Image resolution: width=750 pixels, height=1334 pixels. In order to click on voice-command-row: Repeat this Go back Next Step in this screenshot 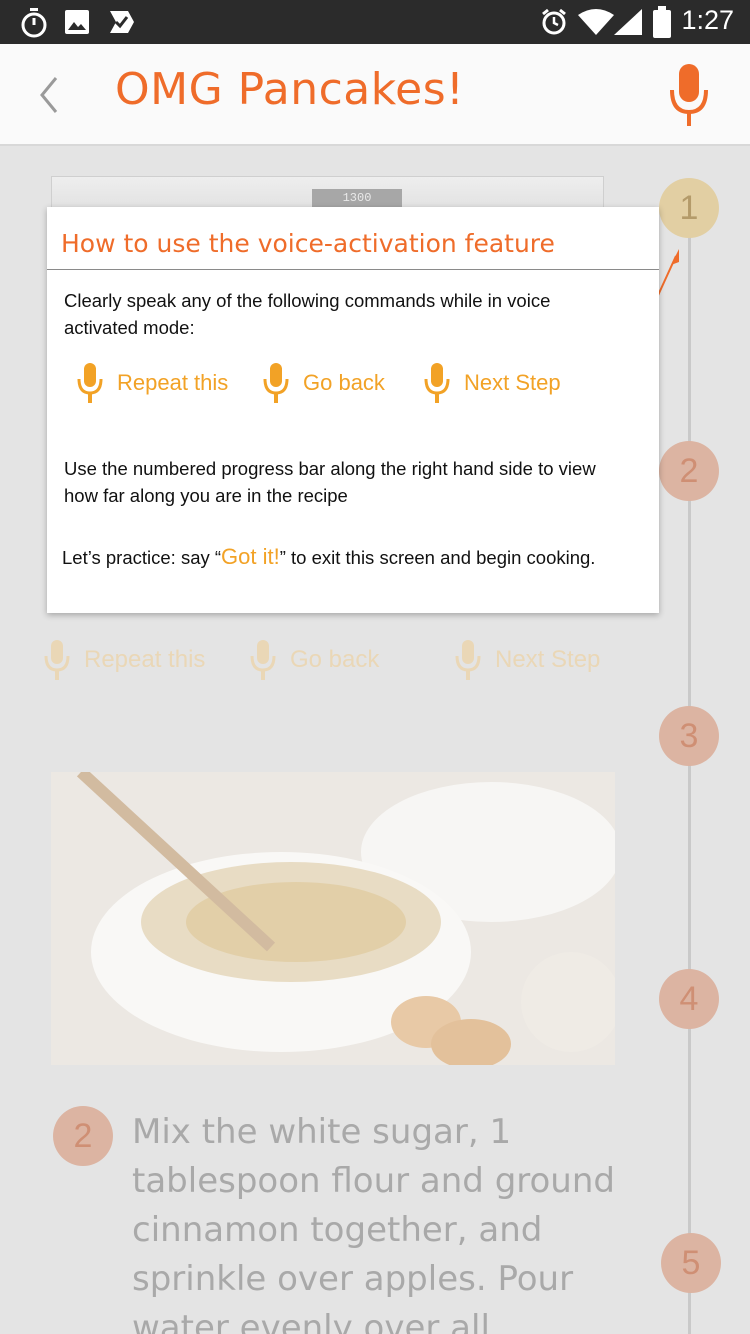, I will do `click(353, 385)`.